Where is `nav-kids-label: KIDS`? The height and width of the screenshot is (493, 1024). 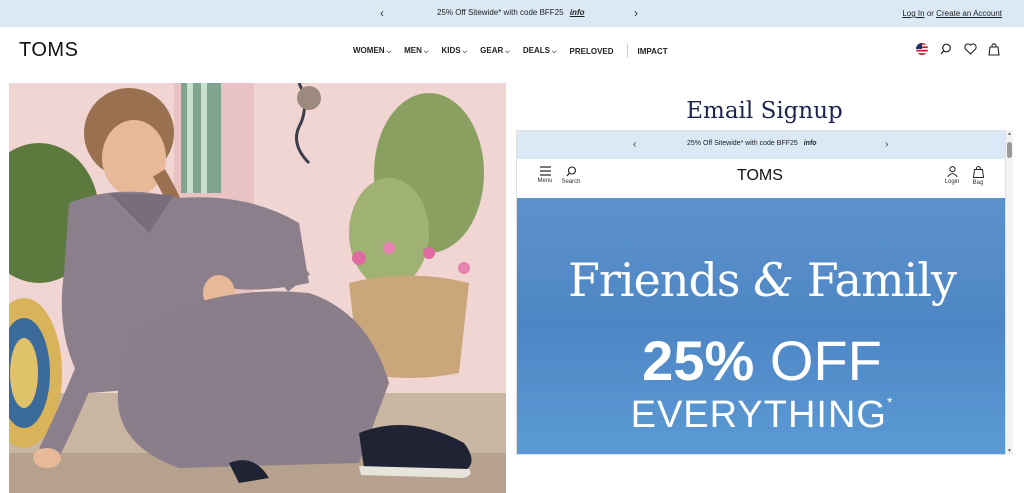
nav-kids-label: KIDS is located at coordinates (451, 50).